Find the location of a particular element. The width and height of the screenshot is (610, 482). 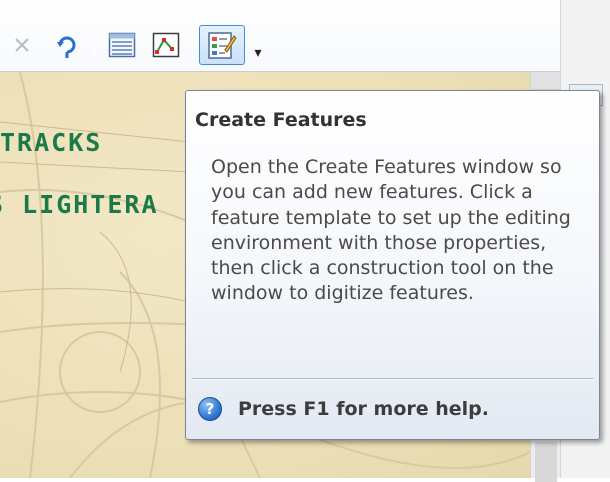

create-features-button is located at coordinates (222, 45).